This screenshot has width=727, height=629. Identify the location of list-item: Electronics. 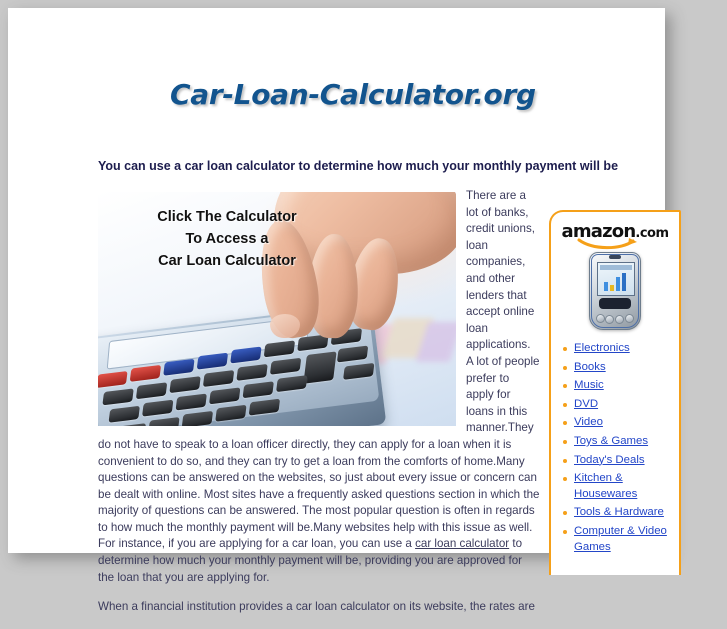
(621, 349).